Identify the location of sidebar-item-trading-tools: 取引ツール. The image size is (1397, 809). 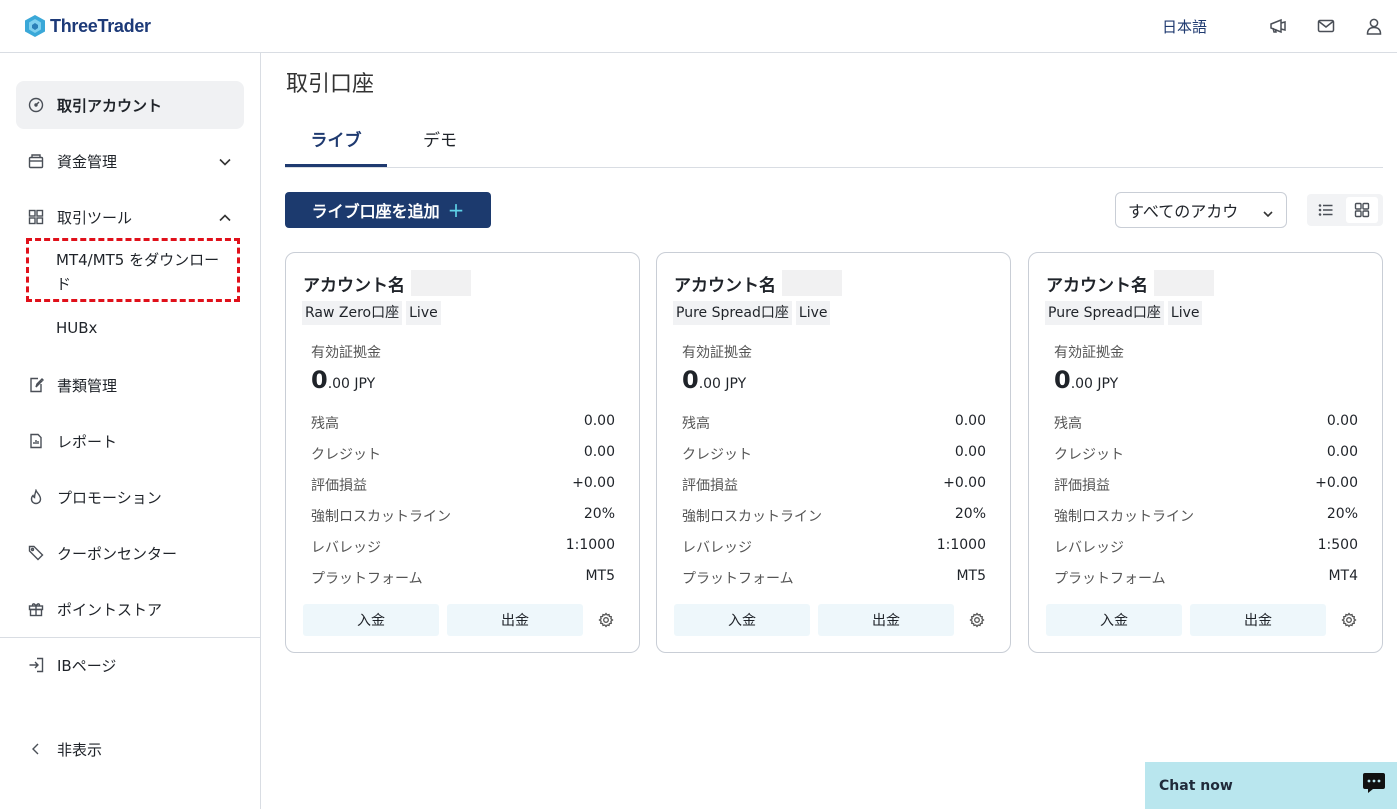
(130, 217).